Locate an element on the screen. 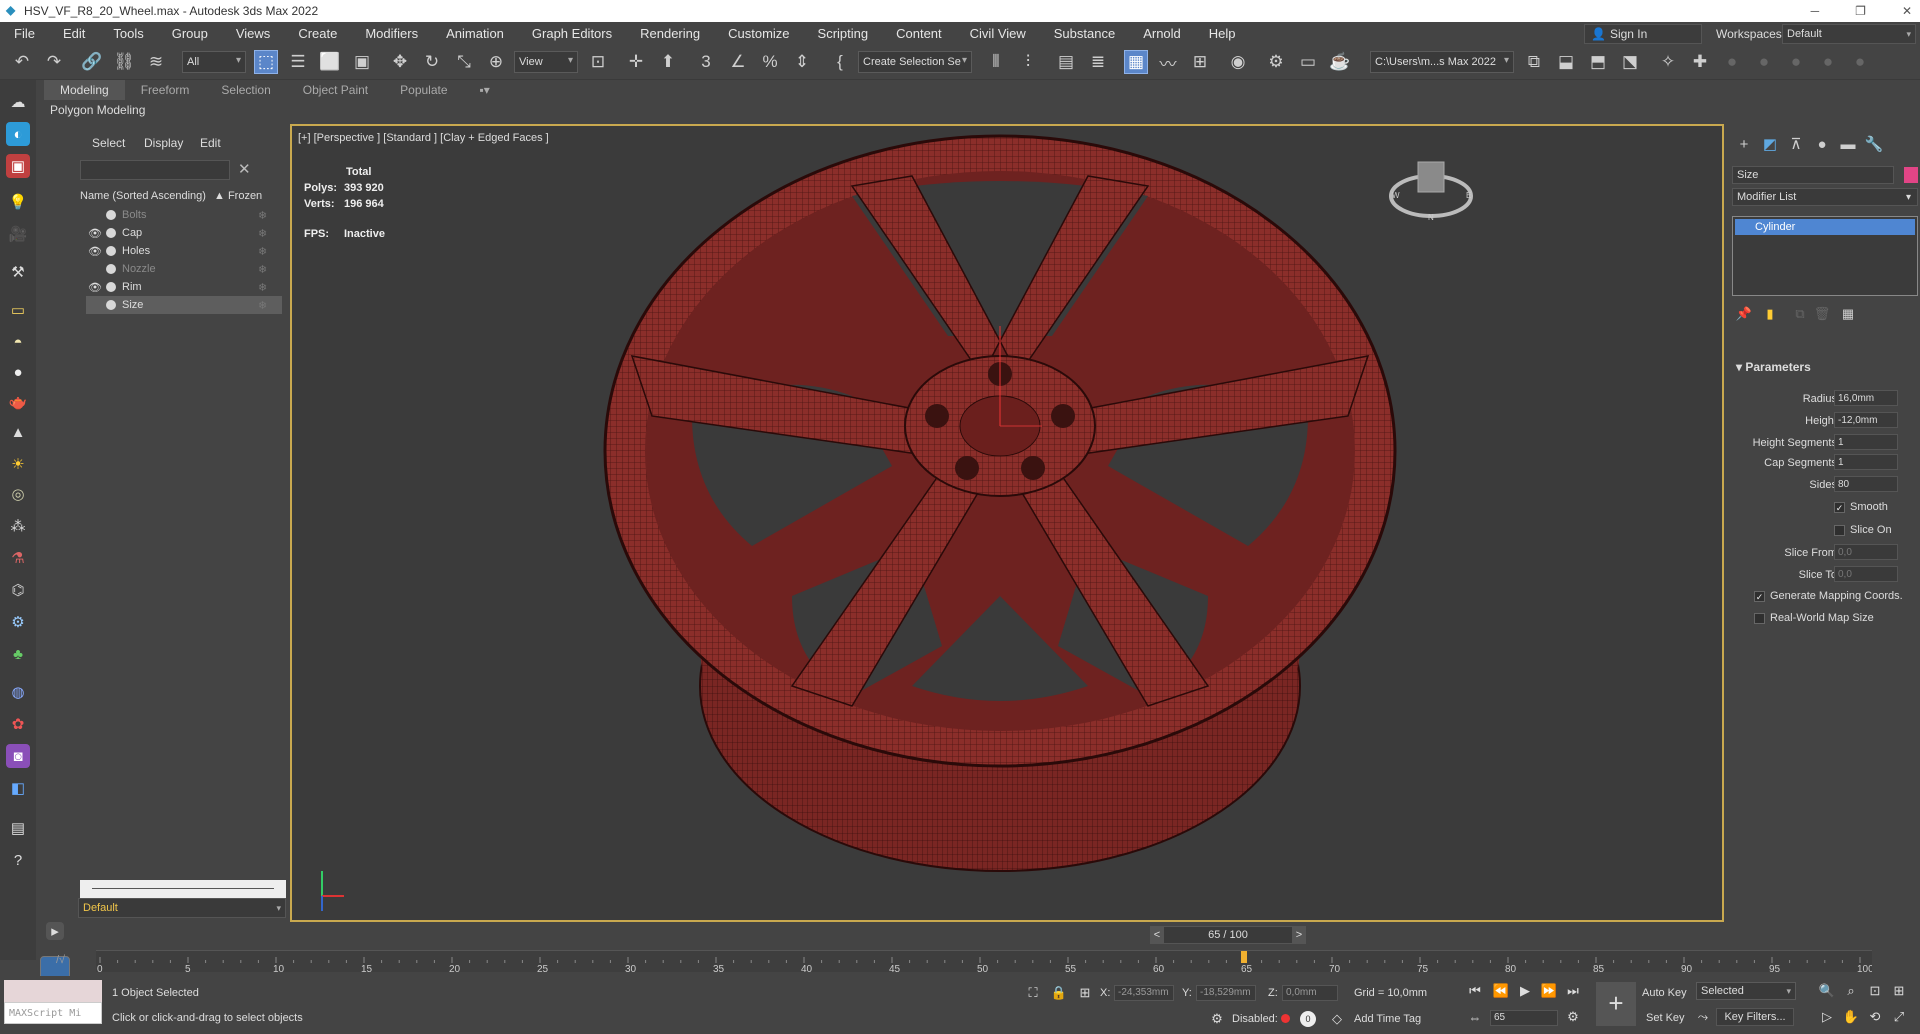 The height and width of the screenshot is (1034, 1920). select-by-name-icon: ☰ is located at coordinates (298, 62).